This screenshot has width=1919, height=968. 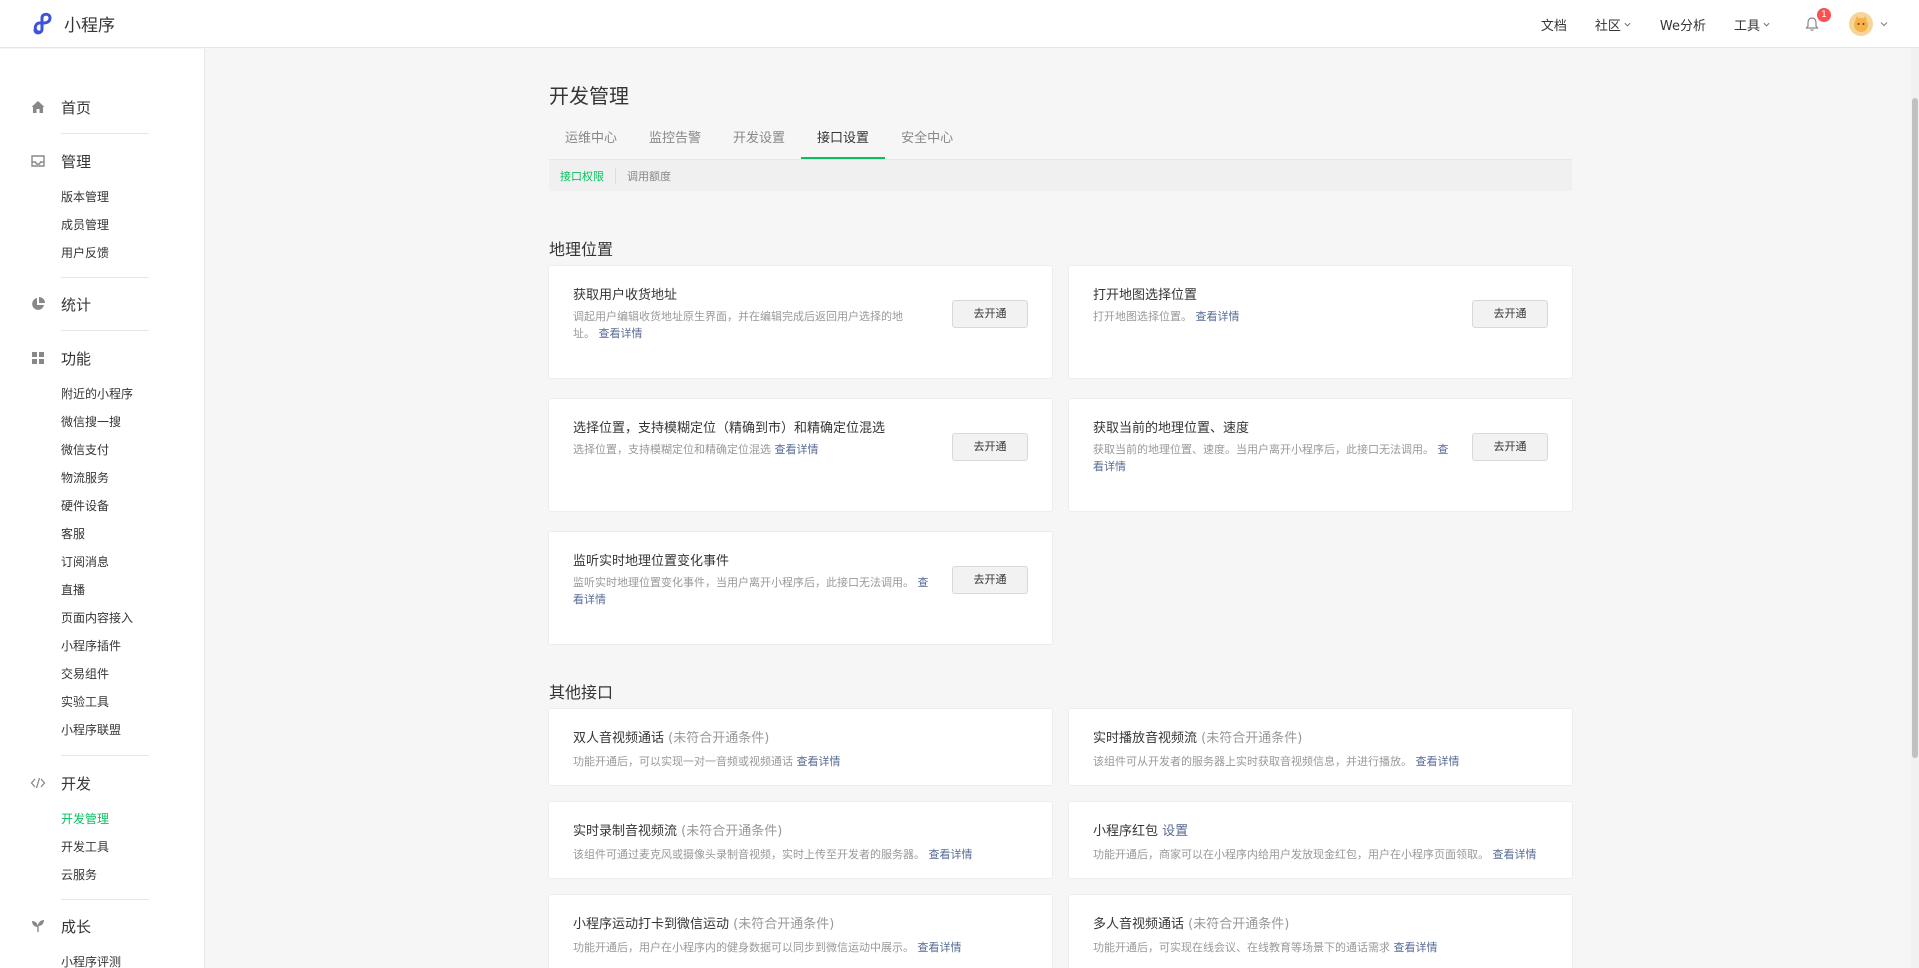 What do you see at coordinates (738, 316) in the screenshot?
I see `api-card-desc-text: 调起用户编辑收货地址原生界面，并在编辑完成后返回用户选择的地` at bounding box center [738, 316].